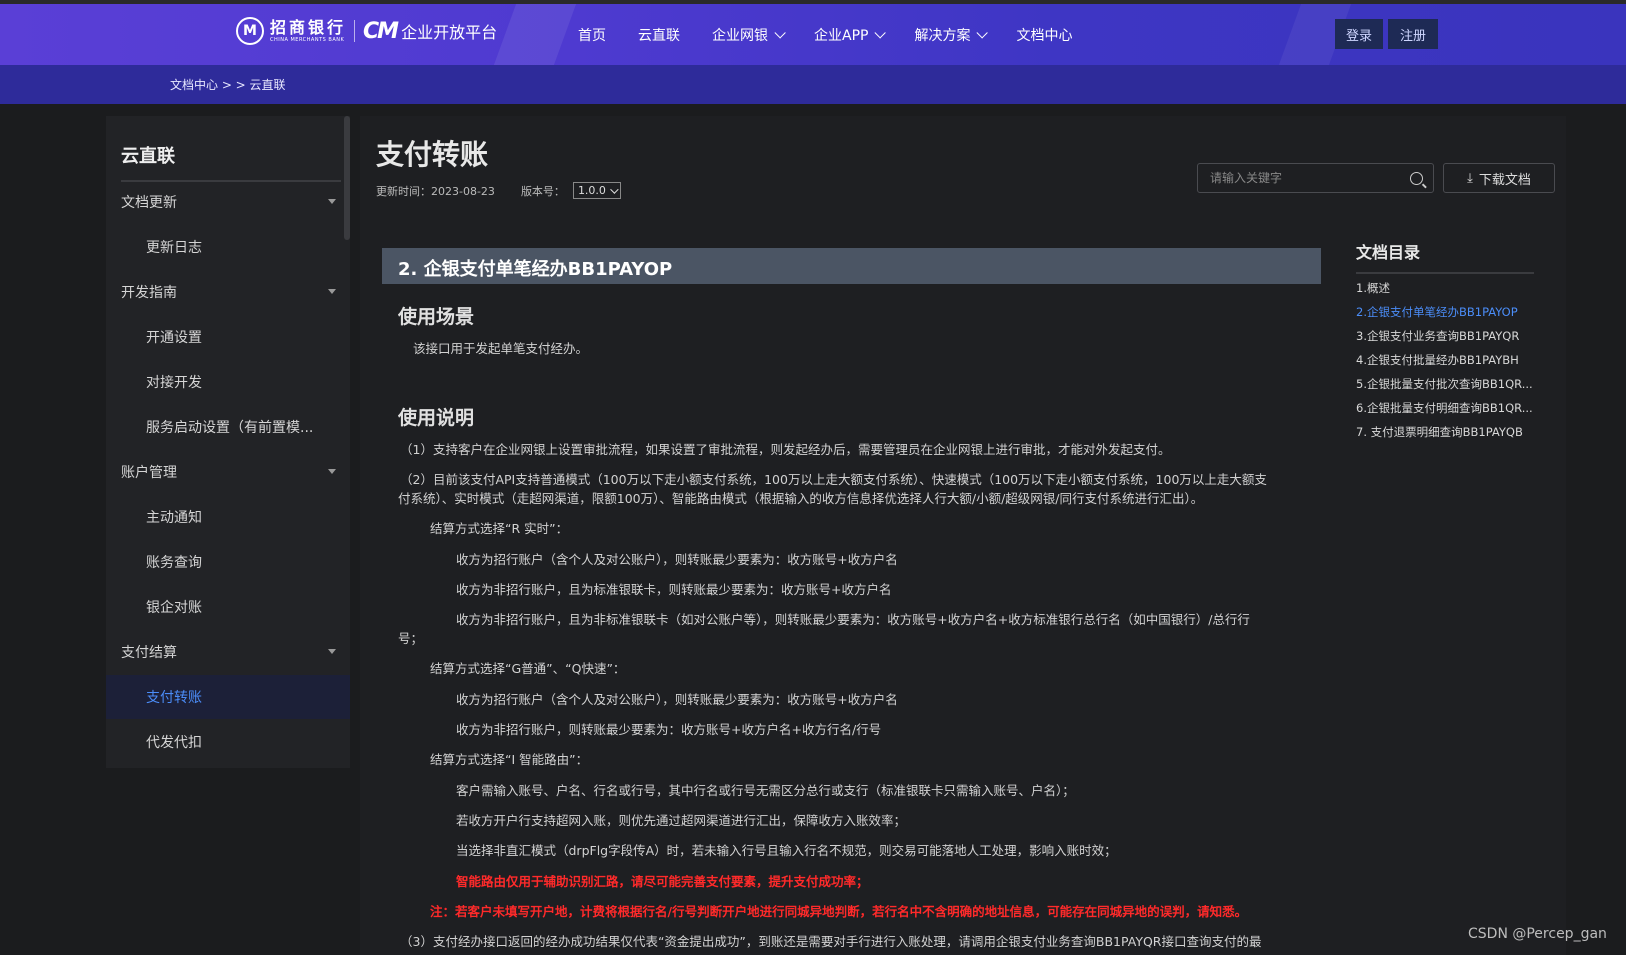 The height and width of the screenshot is (955, 1626). I want to click on nav-app: 企业APP, so click(850, 35).